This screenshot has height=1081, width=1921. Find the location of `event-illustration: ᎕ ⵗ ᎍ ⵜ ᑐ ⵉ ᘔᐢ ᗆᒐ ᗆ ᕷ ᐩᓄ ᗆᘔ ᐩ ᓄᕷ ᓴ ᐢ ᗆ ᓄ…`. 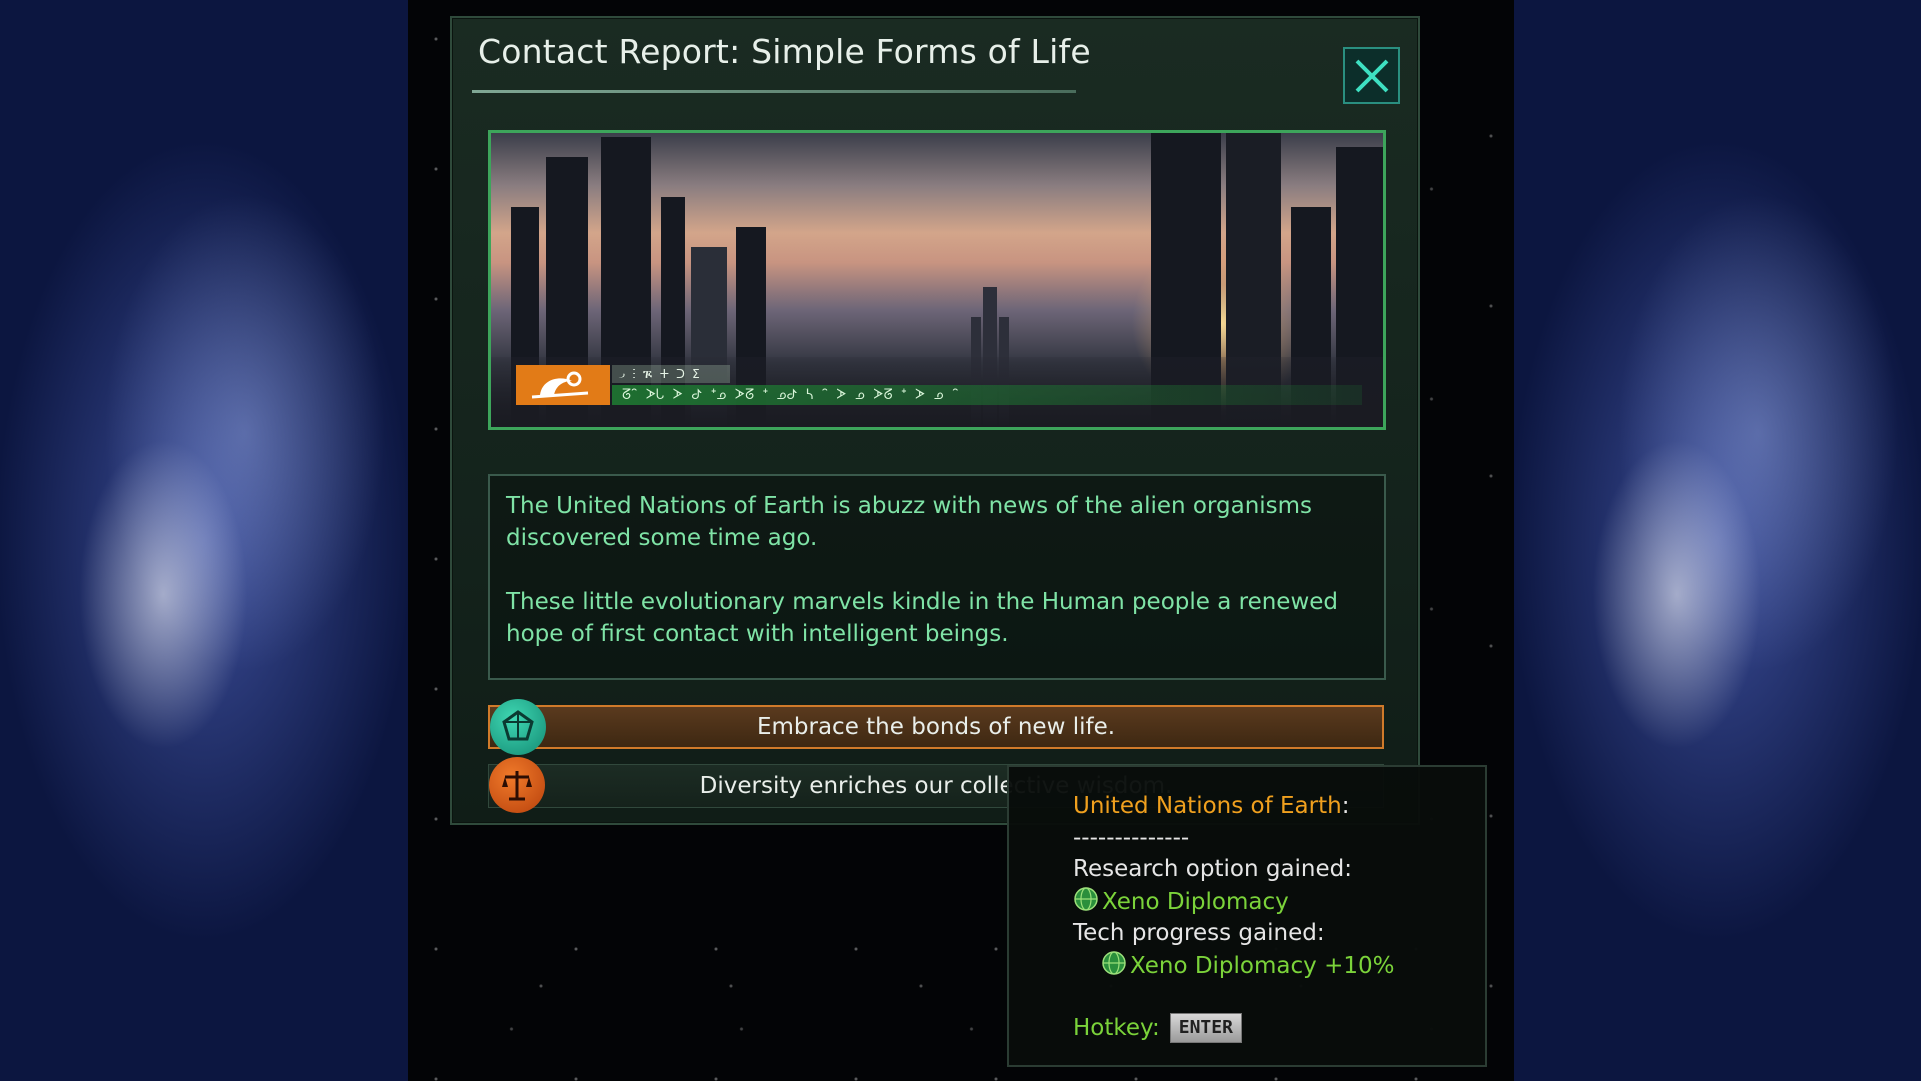

event-illustration: ᎕ ⵗ ᎍ ⵜ ᑐ ⵉ ᘔᐢ ᗆᒐ ᗆ ᕷ ᐩᓄ ᗆᘔ ᐩ ᓄᕷ ᓴ ᐢ ᗆ ᓄ… is located at coordinates (937, 280).